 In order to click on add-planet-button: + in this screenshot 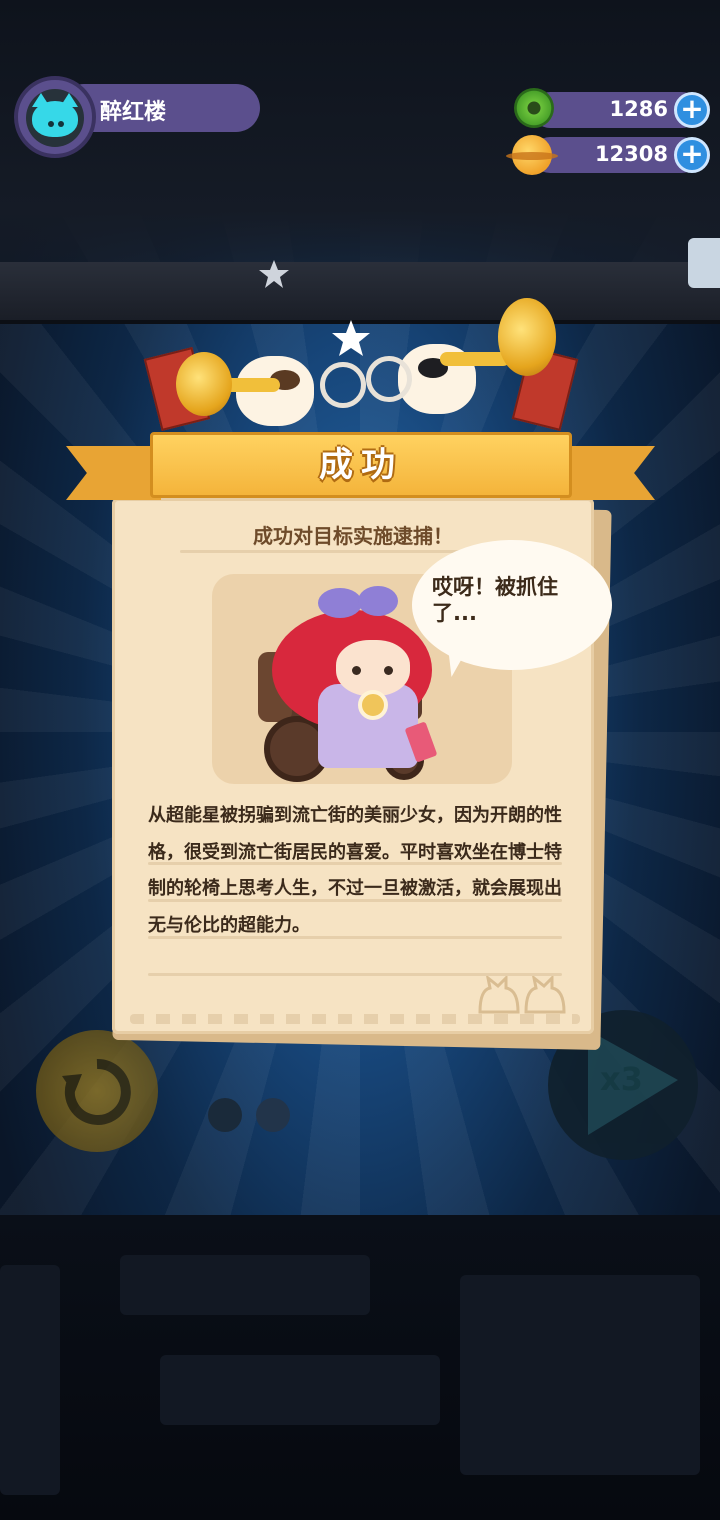, I will do `click(692, 155)`.